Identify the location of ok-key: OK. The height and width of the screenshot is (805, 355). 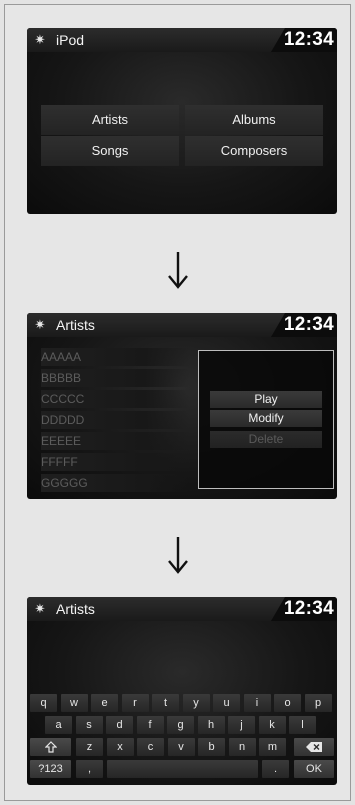
(314, 769).